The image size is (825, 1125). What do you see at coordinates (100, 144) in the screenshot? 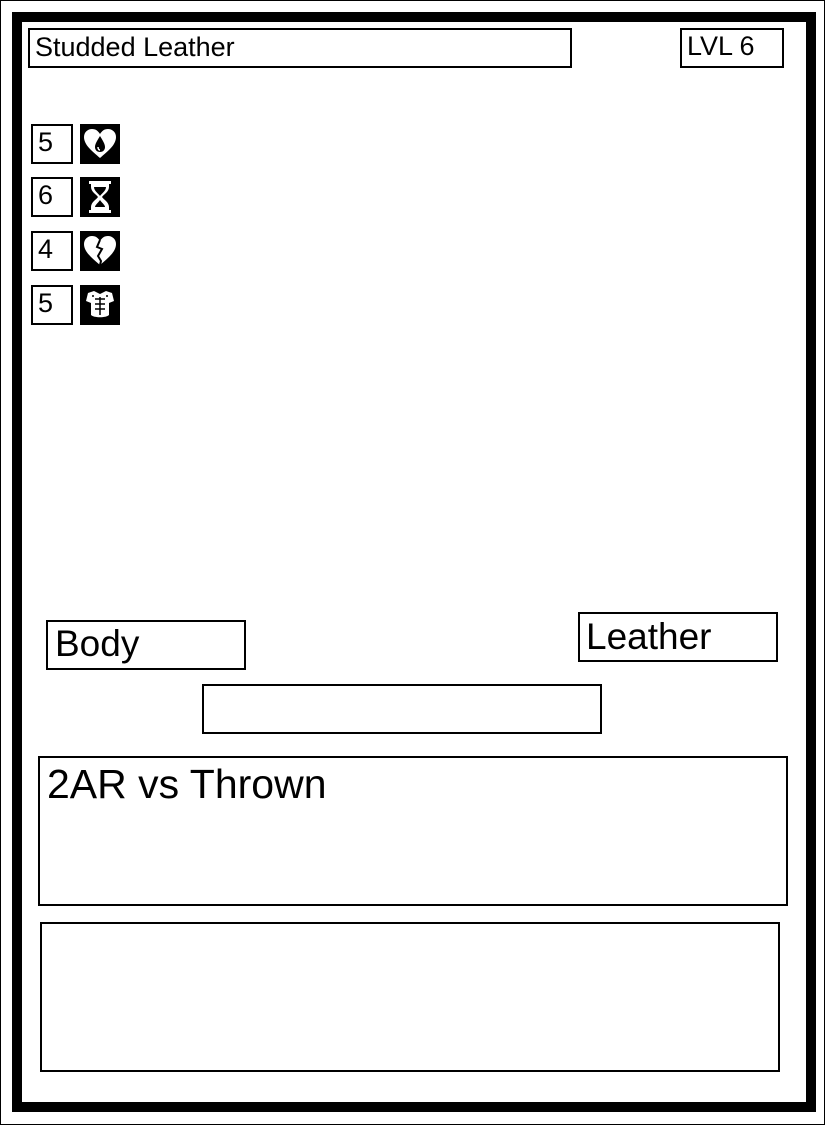
I see `heart-drop-icon` at bounding box center [100, 144].